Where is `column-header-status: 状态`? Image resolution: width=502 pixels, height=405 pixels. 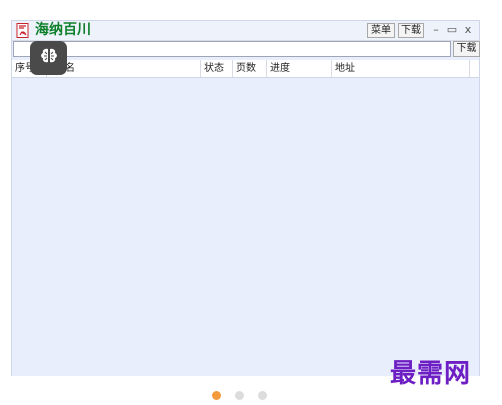 column-header-status: 状态 is located at coordinates (216, 68).